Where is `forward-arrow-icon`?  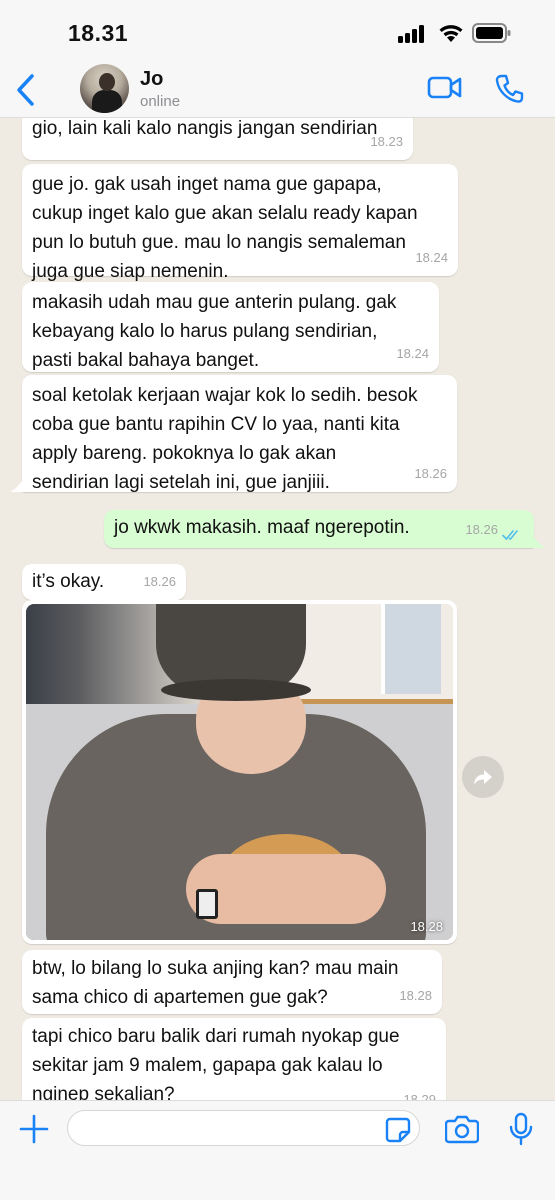
forward-arrow-icon is located at coordinates (483, 777).